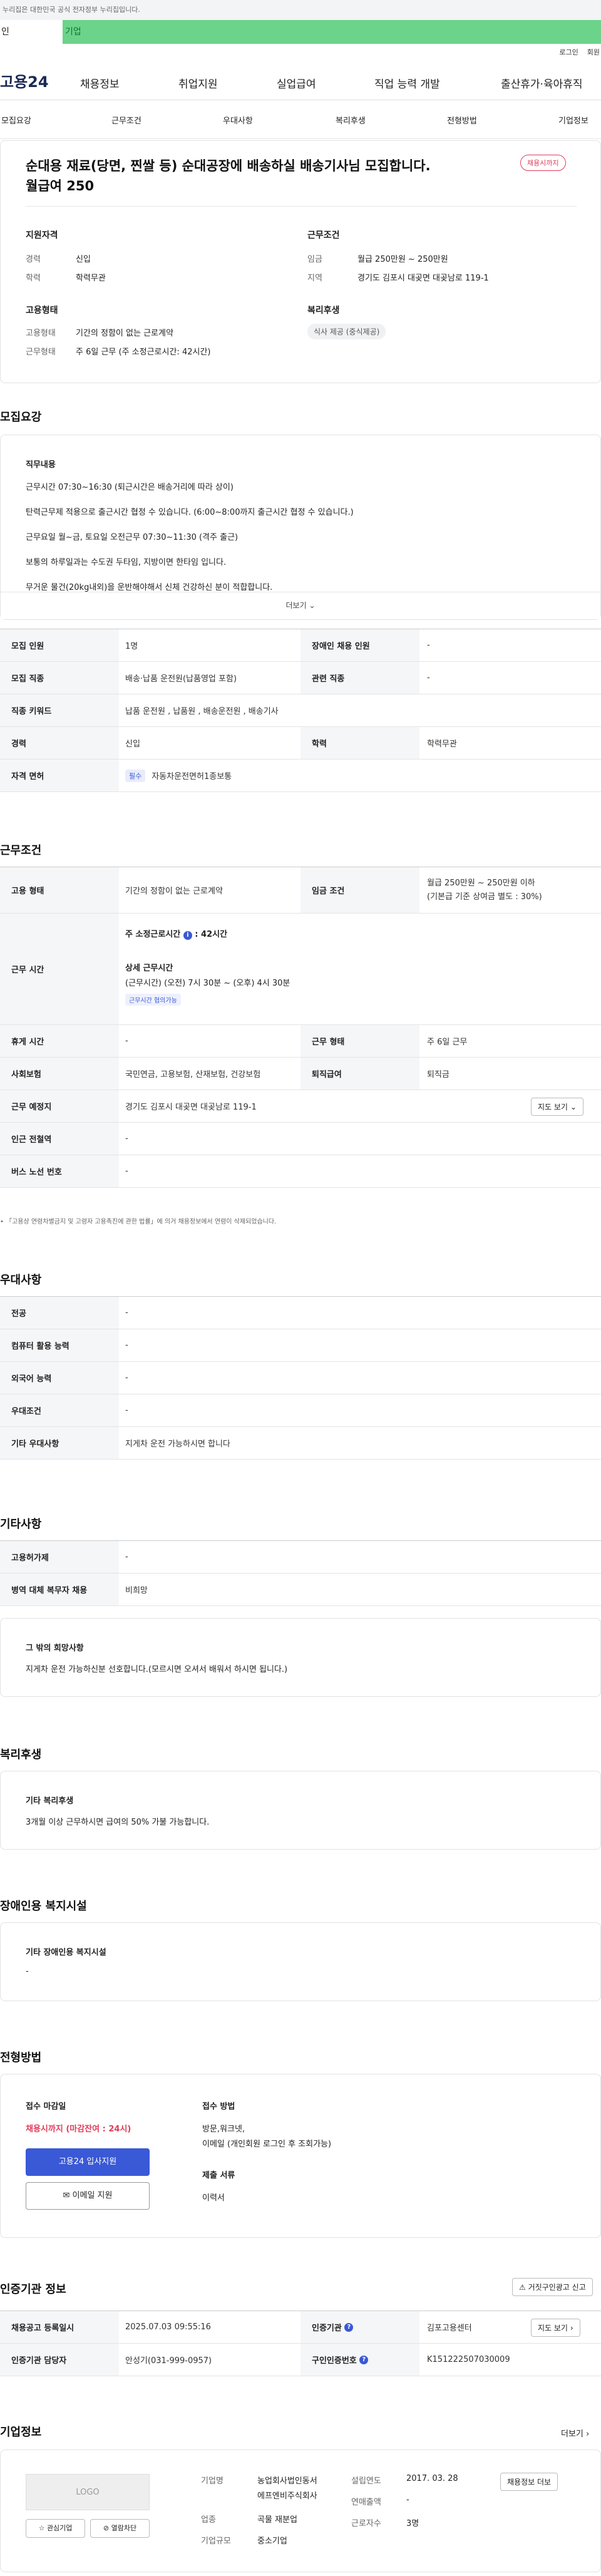  I want to click on th: 직종 키워드, so click(60, 710).